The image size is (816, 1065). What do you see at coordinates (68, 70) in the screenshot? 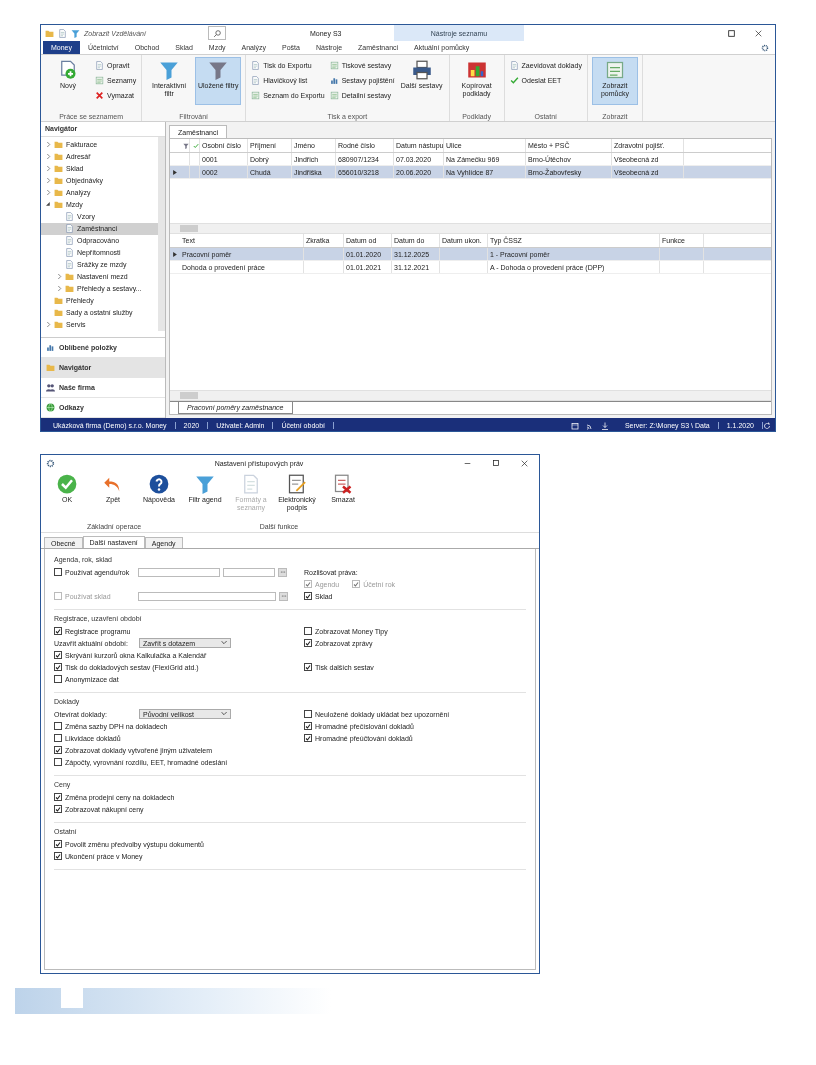
I see `new-document-icon` at bounding box center [68, 70].